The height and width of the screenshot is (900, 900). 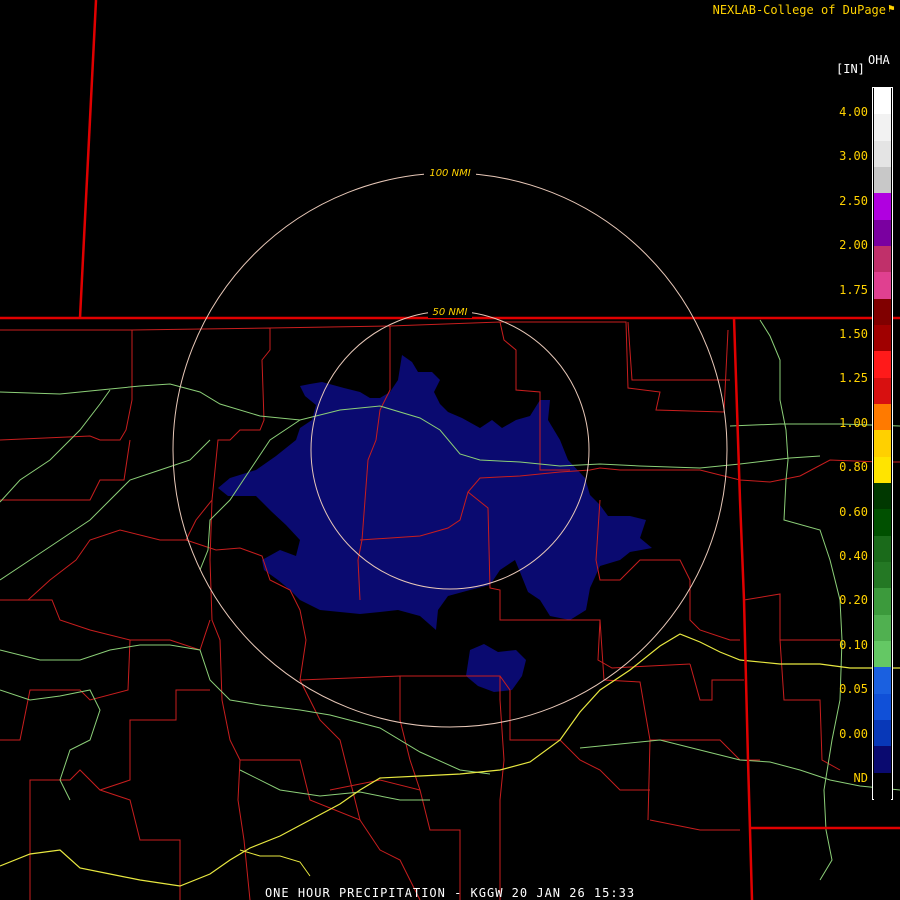 What do you see at coordinates (853, 422) in the screenshot?
I see `legend-tick-label: 1.00` at bounding box center [853, 422].